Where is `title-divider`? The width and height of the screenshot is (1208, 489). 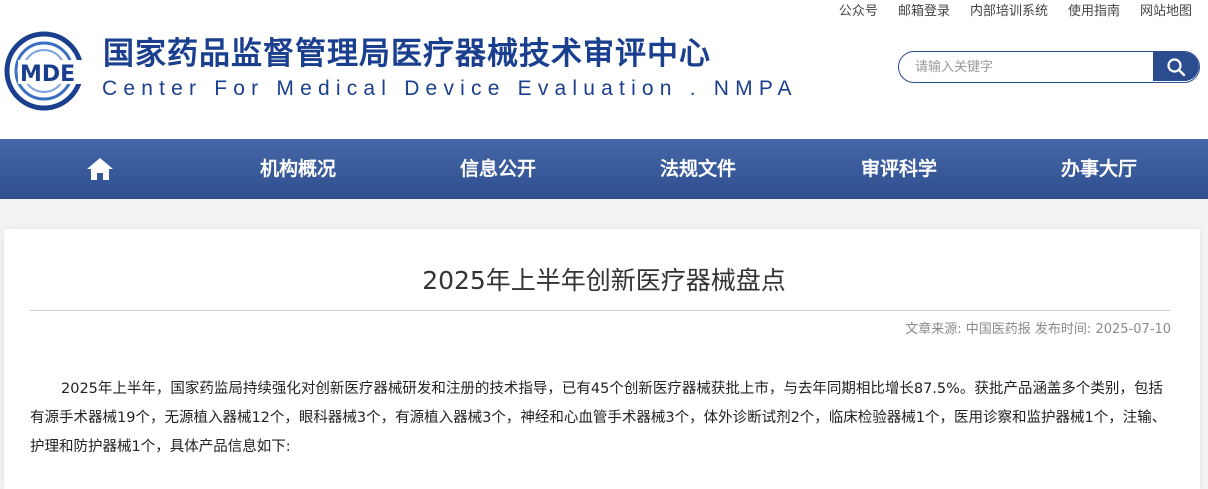
title-divider is located at coordinates (600, 310).